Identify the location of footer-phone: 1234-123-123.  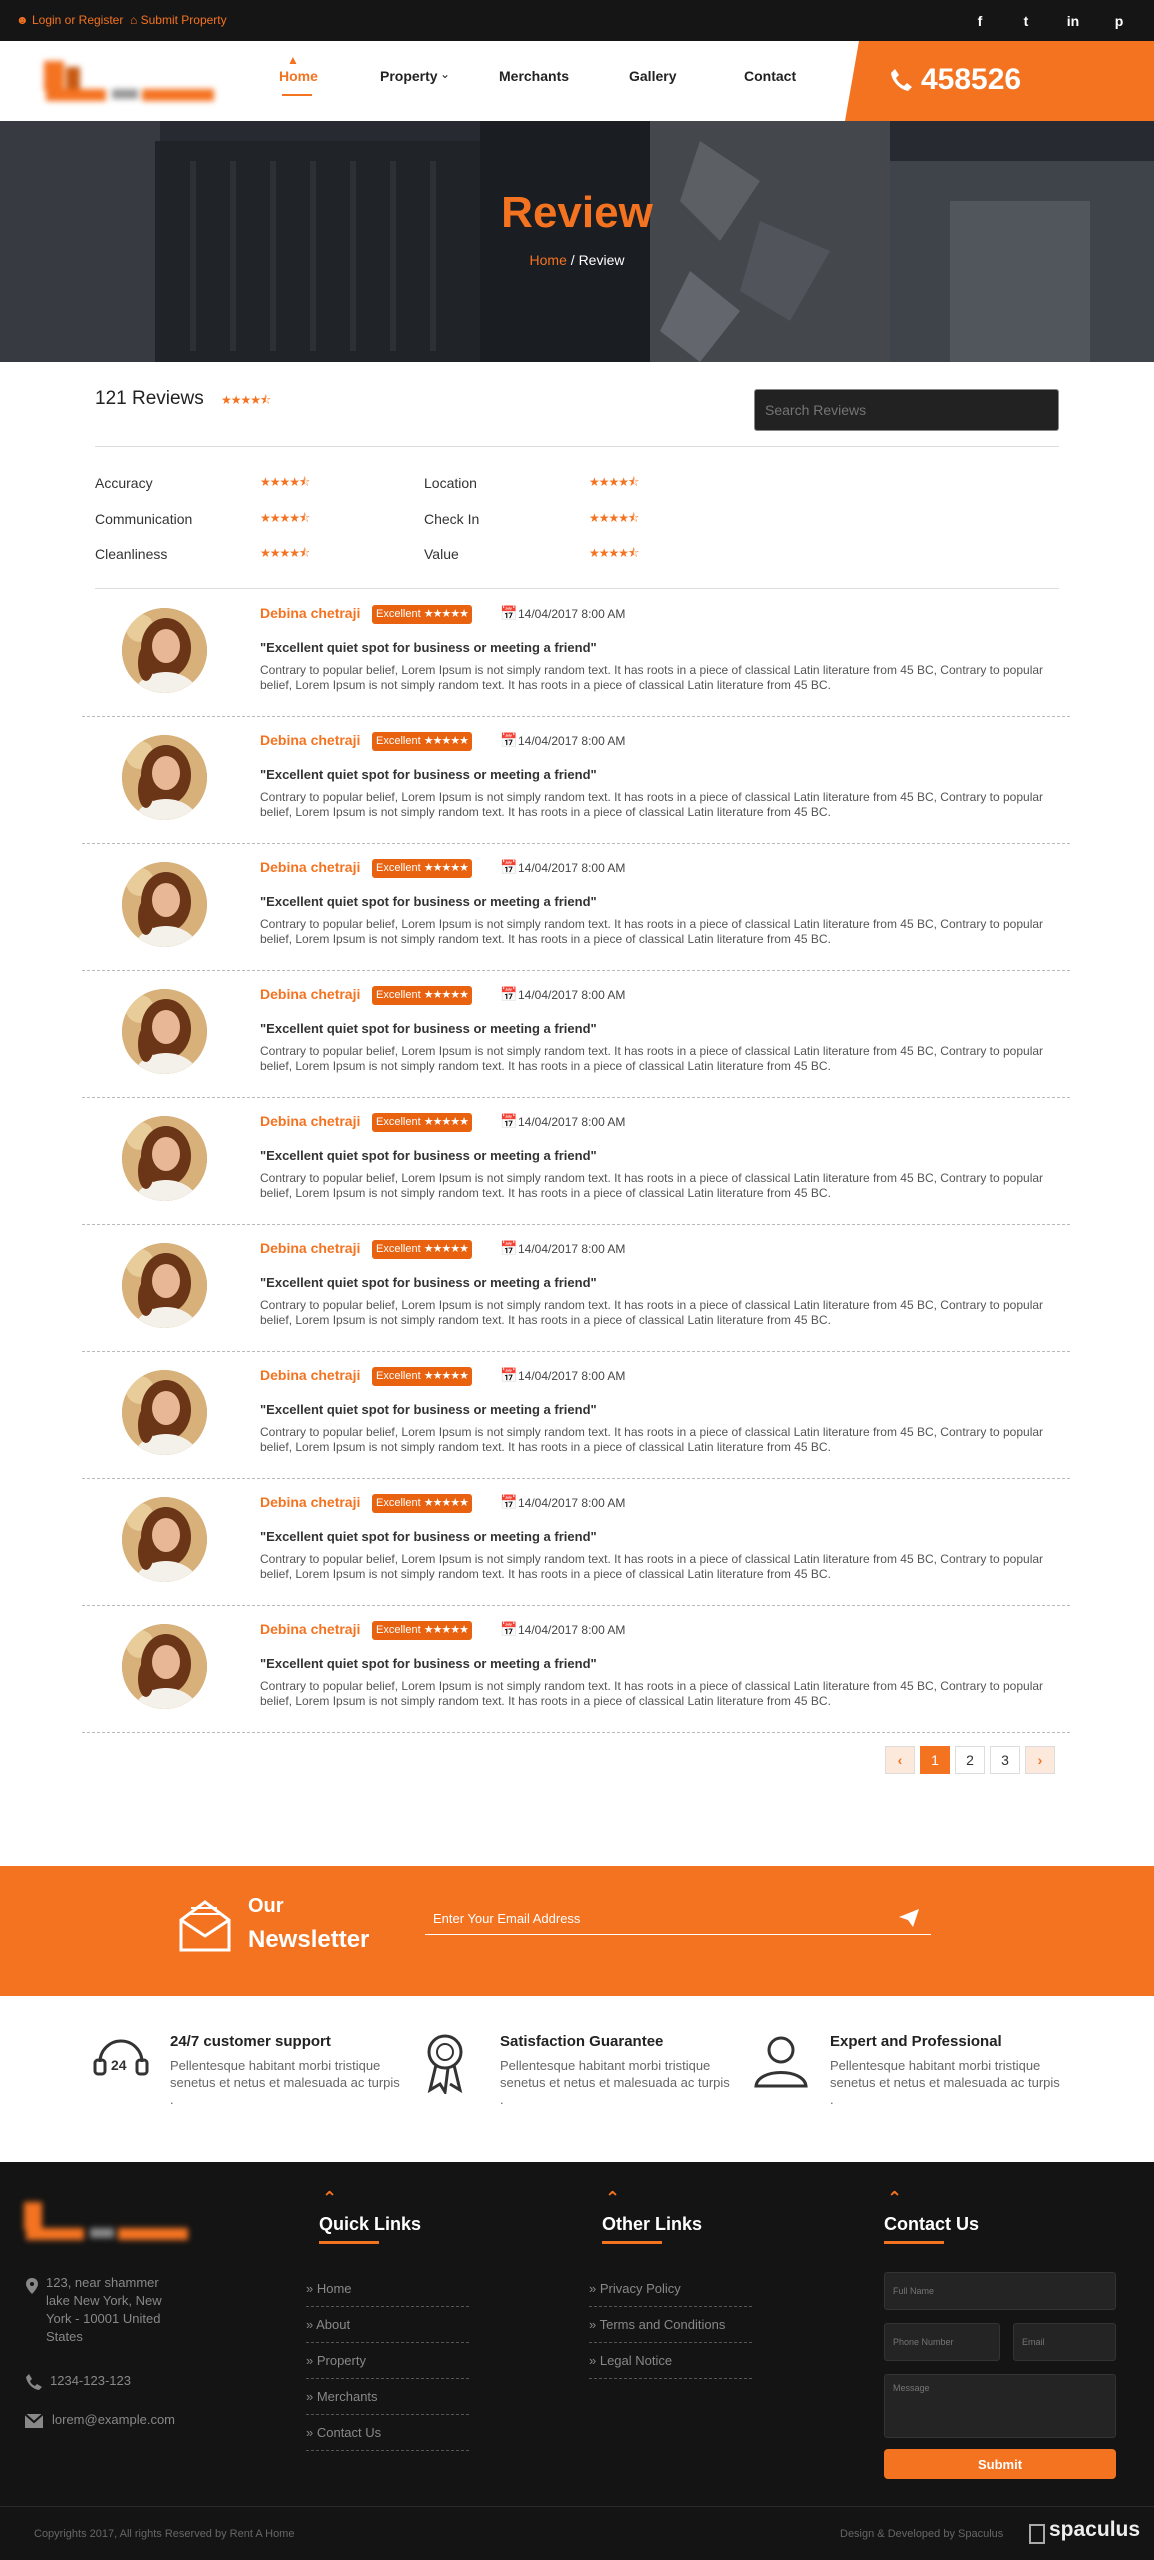
(90, 2381).